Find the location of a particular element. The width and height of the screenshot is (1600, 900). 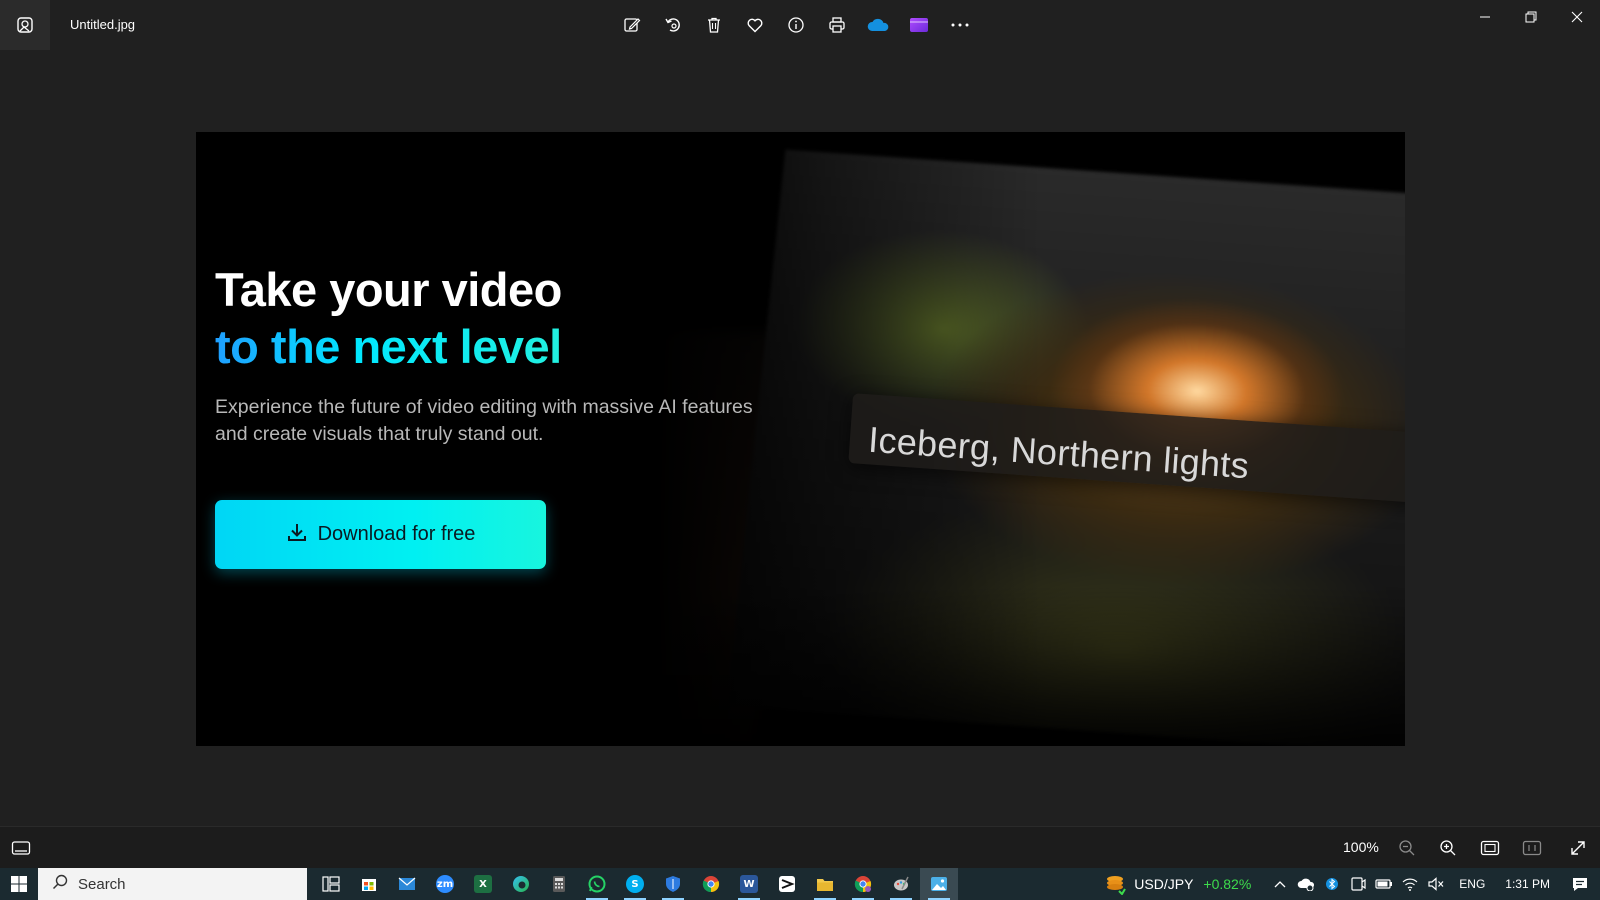

photos-app-icon is located at coordinates (25, 25).